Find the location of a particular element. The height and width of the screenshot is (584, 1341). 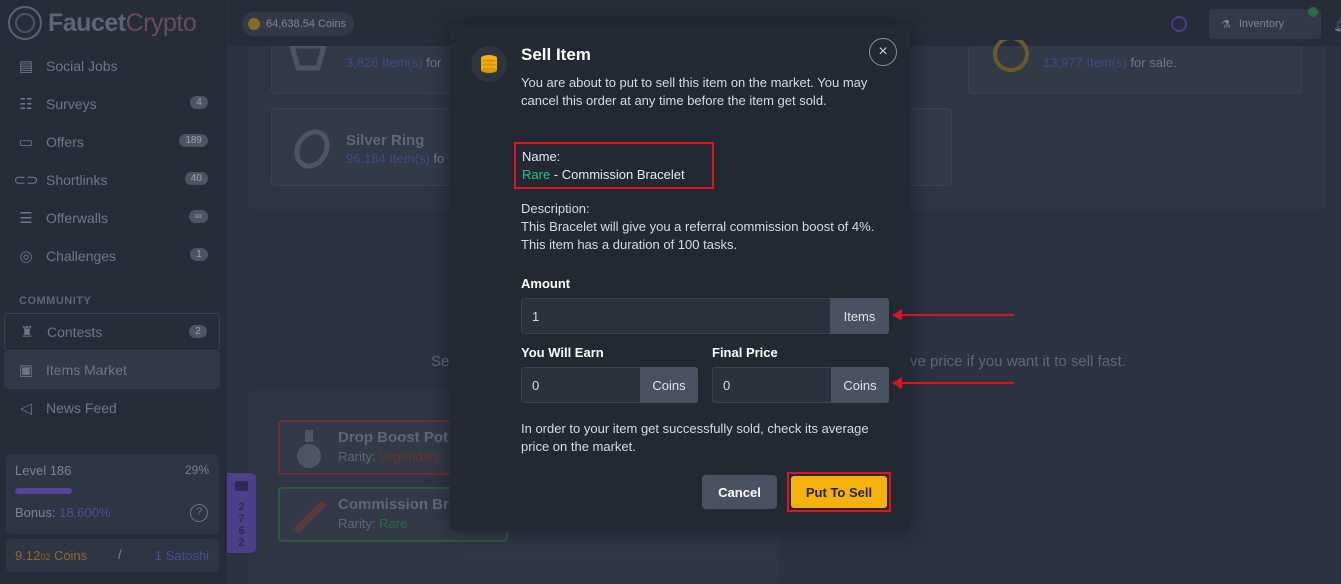

trophy-icon: ♜ is located at coordinates (27, 332).